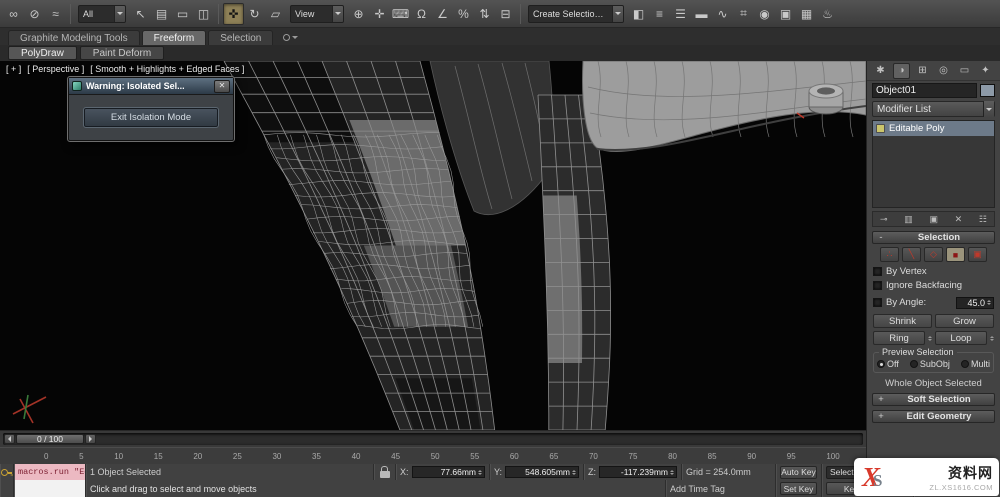 The image size is (1000, 497). I want to click on selection-filter-dropdown: All, so click(102, 13).